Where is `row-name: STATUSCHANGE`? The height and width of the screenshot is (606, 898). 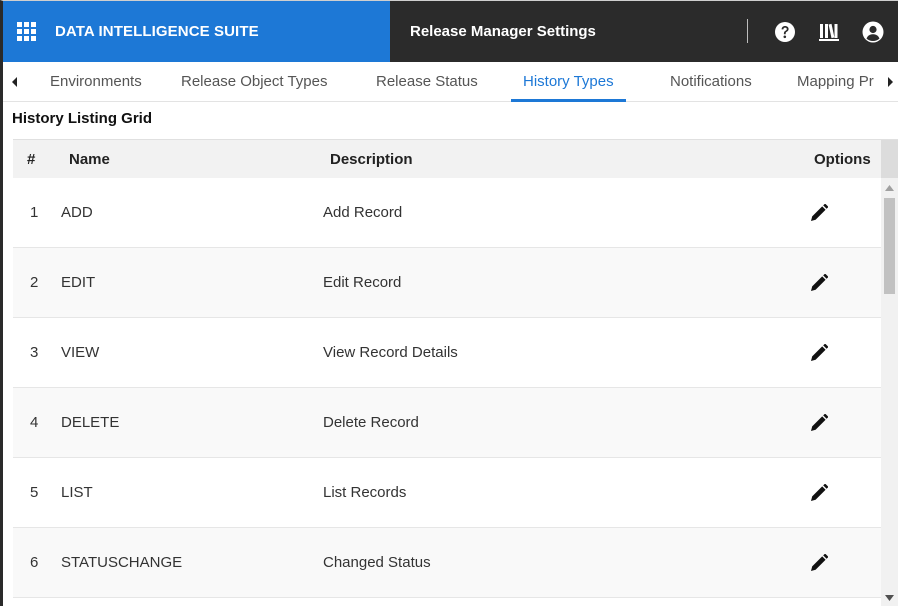 row-name: STATUSCHANGE is located at coordinates (122, 562).